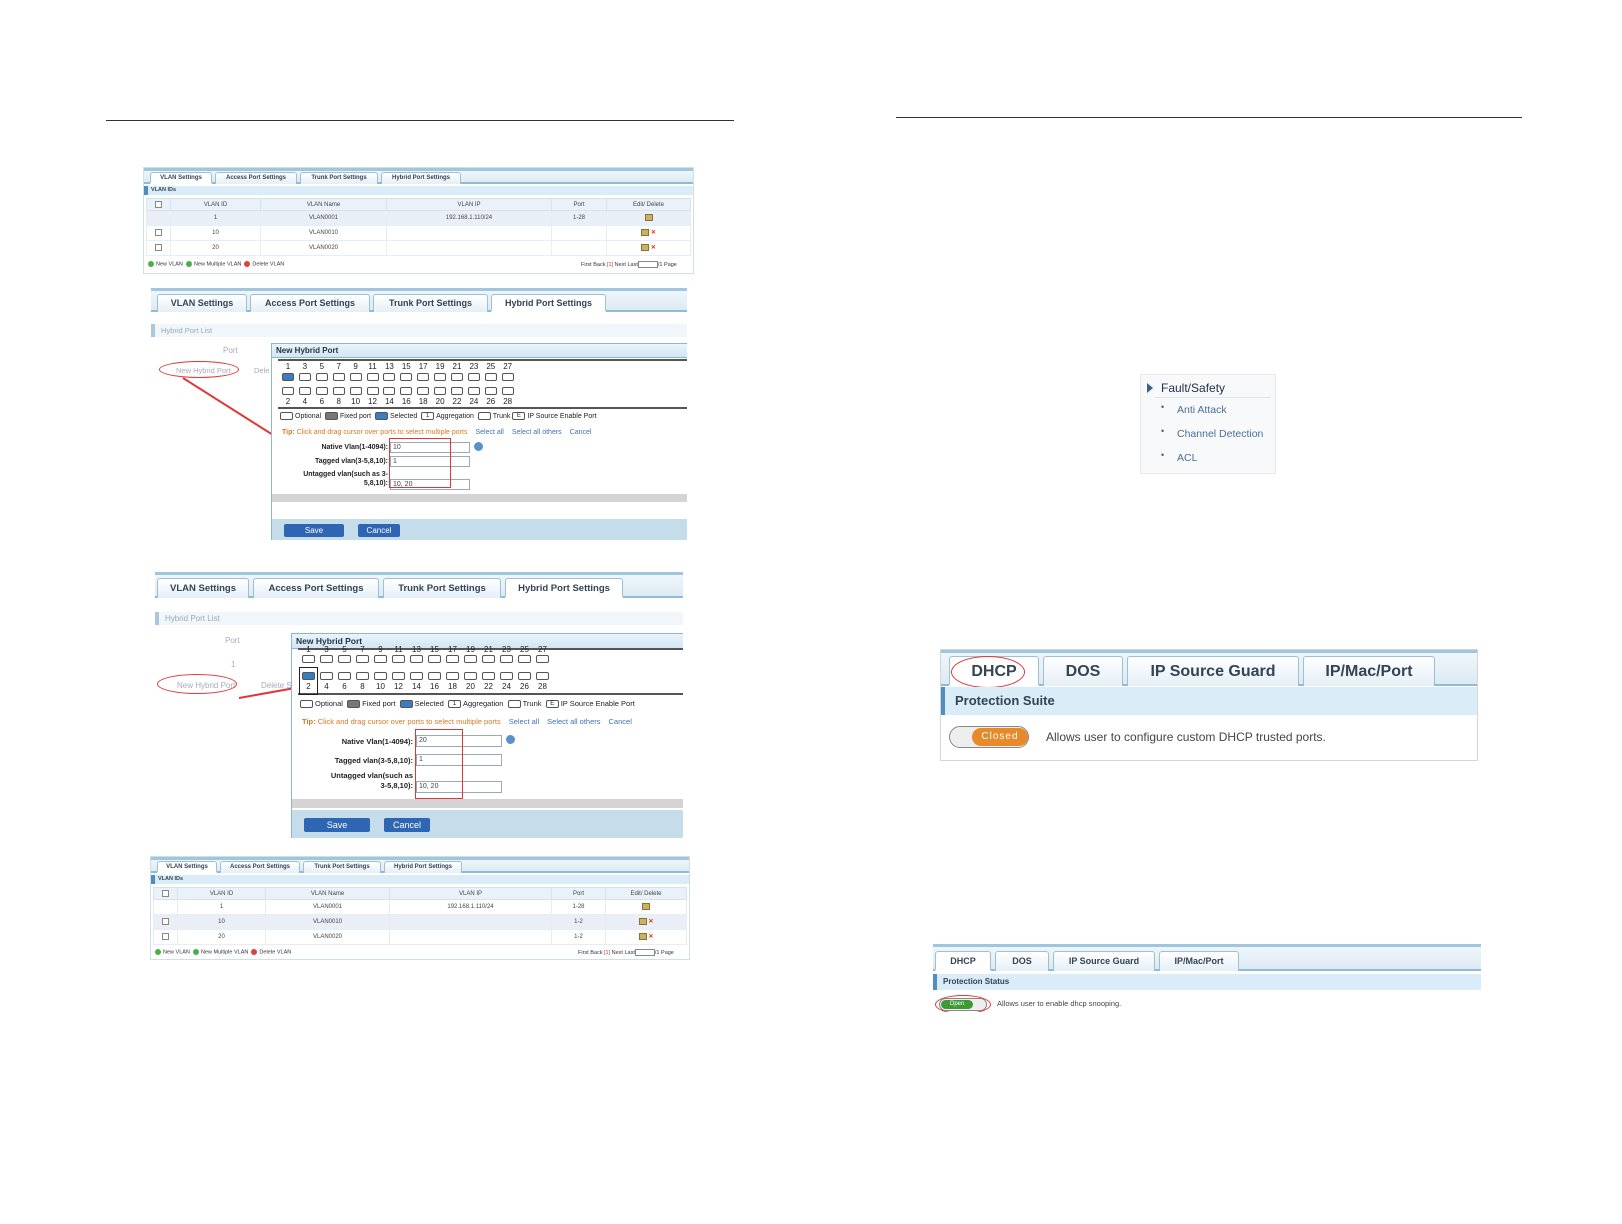 The width and height of the screenshot is (1622, 1224). Describe the element at coordinates (304, 377) in the screenshot. I see `port-3-icon` at that location.